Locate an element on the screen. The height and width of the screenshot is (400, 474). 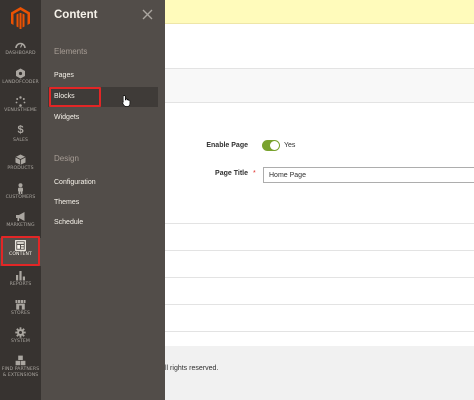
nav-item-find-partners: FIND PARTNERS & EXTENSIONS is located at coordinates (20, 370).